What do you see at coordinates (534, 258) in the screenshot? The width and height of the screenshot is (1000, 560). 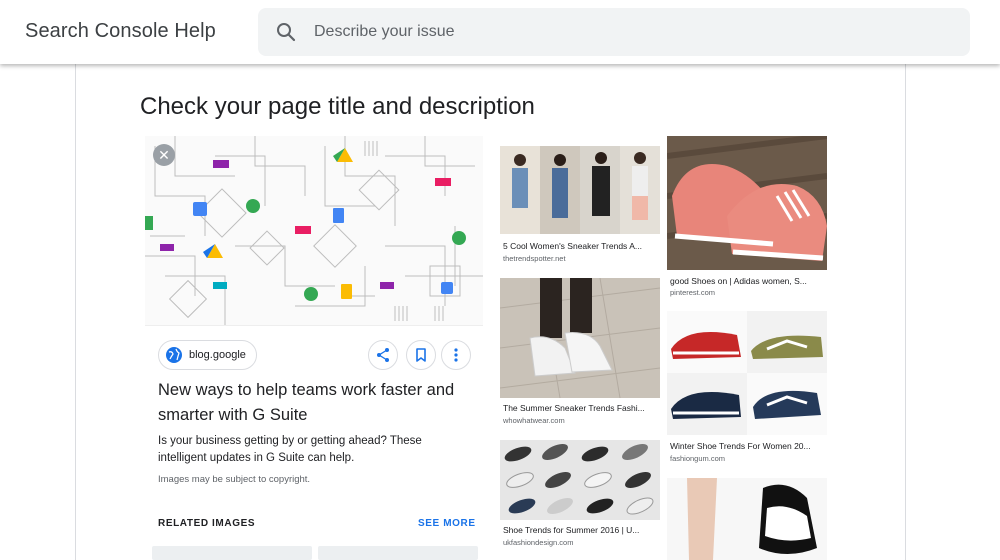 I see `result-source: thetrendspotter.net` at bounding box center [534, 258].